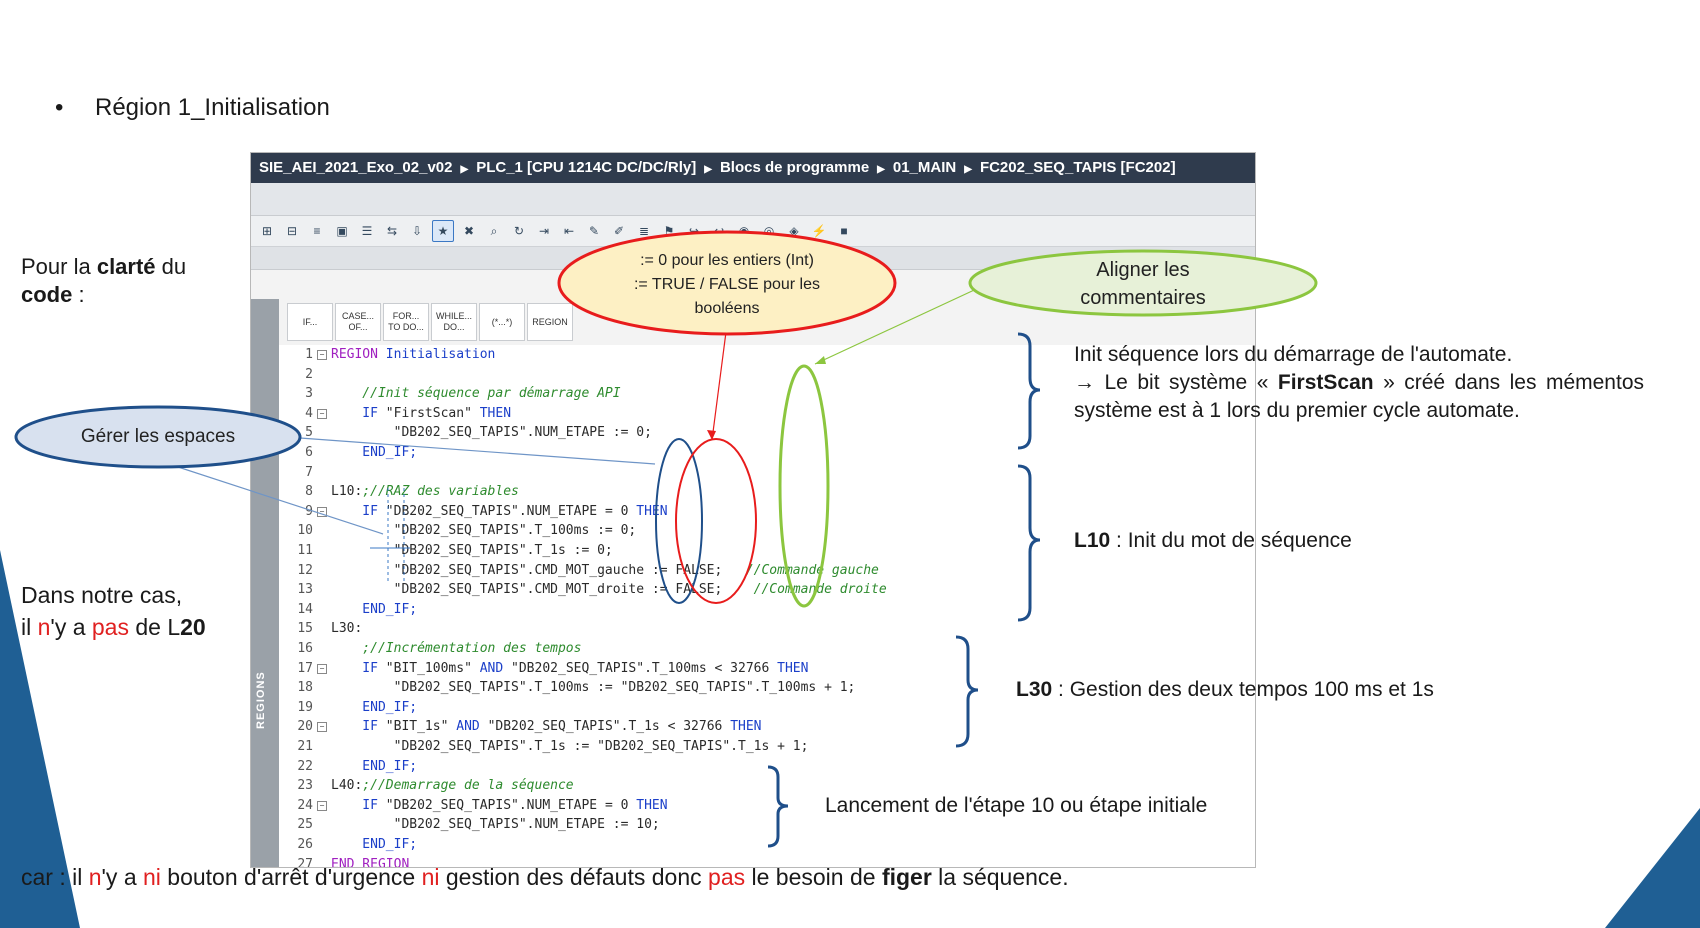 Image resolution: width=1700 pixels, height=928 pixels. Describe the element at coordinates (744, 231) in the screenshot. I see `monitor-all-icon: ◉` at that location.